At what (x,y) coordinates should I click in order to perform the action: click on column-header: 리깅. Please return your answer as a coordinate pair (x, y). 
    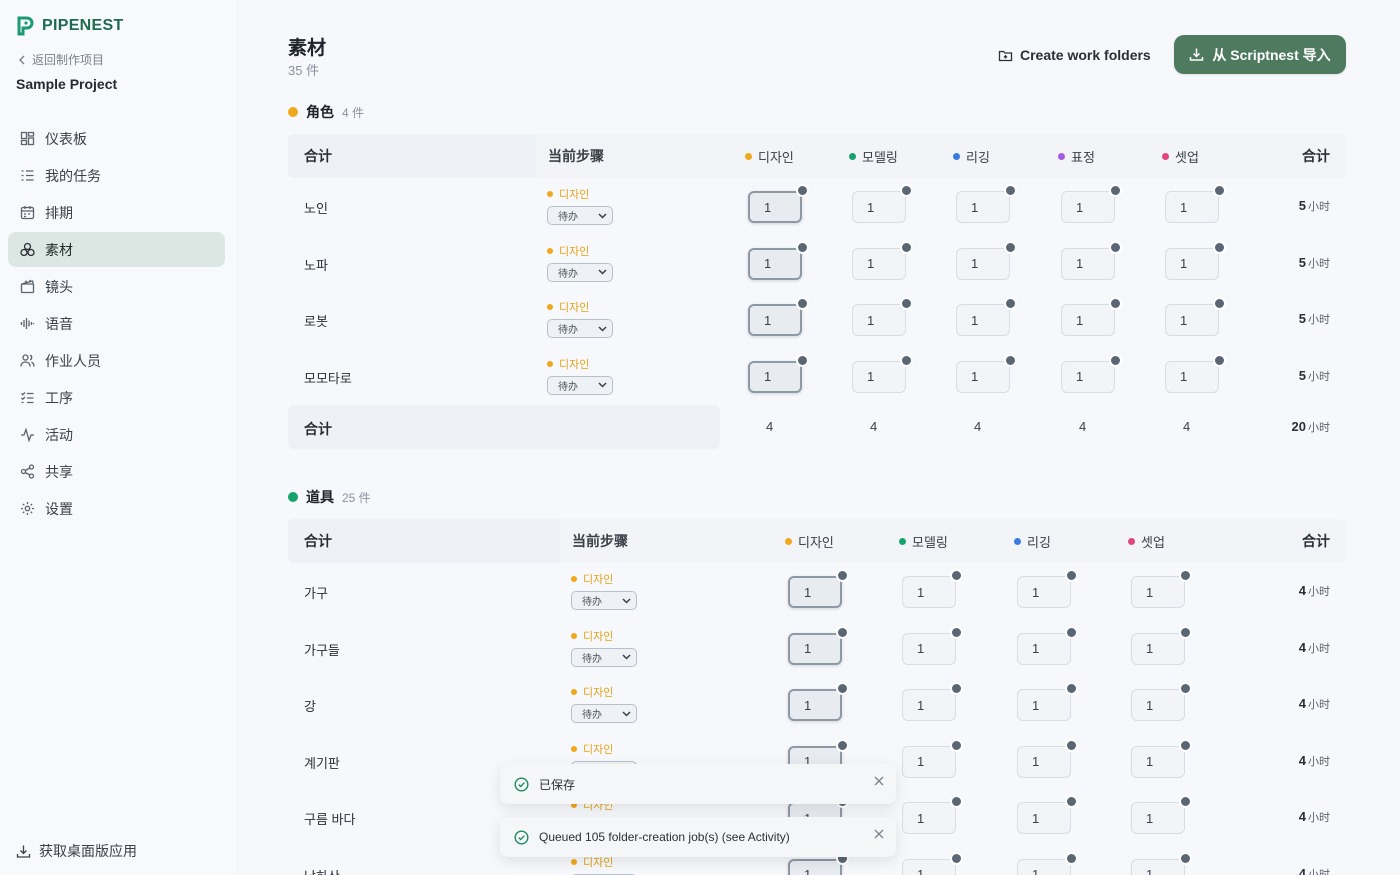
    Looking at the image, I should click on (1032, 541).